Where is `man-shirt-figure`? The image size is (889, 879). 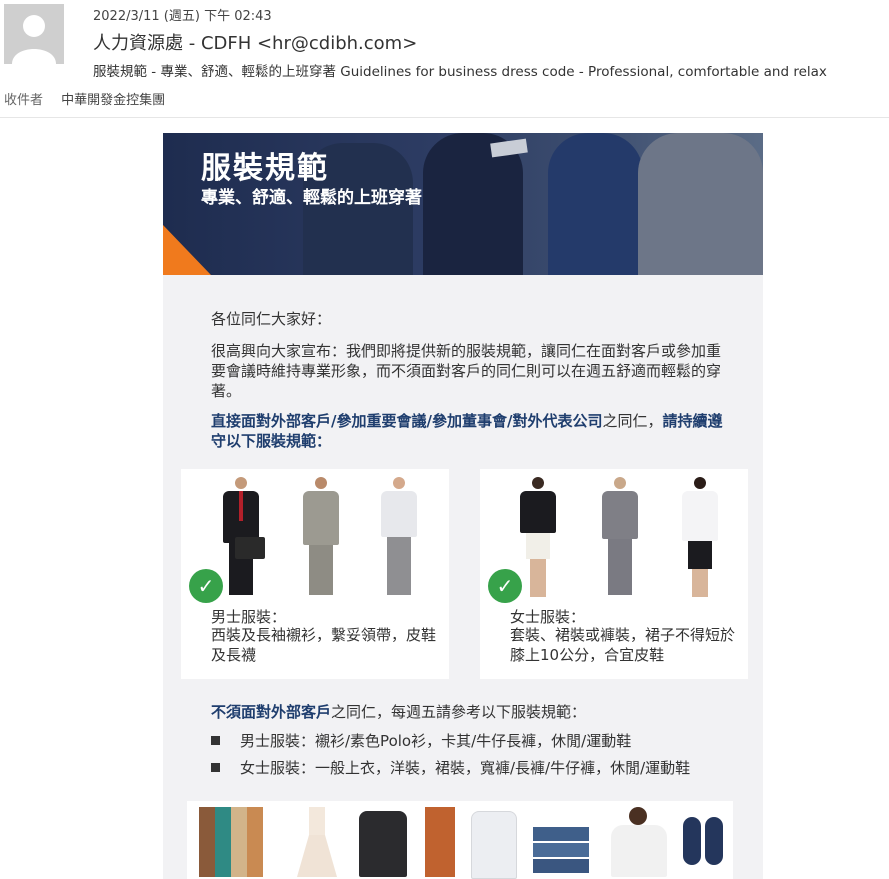 man-shirt-figure is located at coordinates (399, 537).